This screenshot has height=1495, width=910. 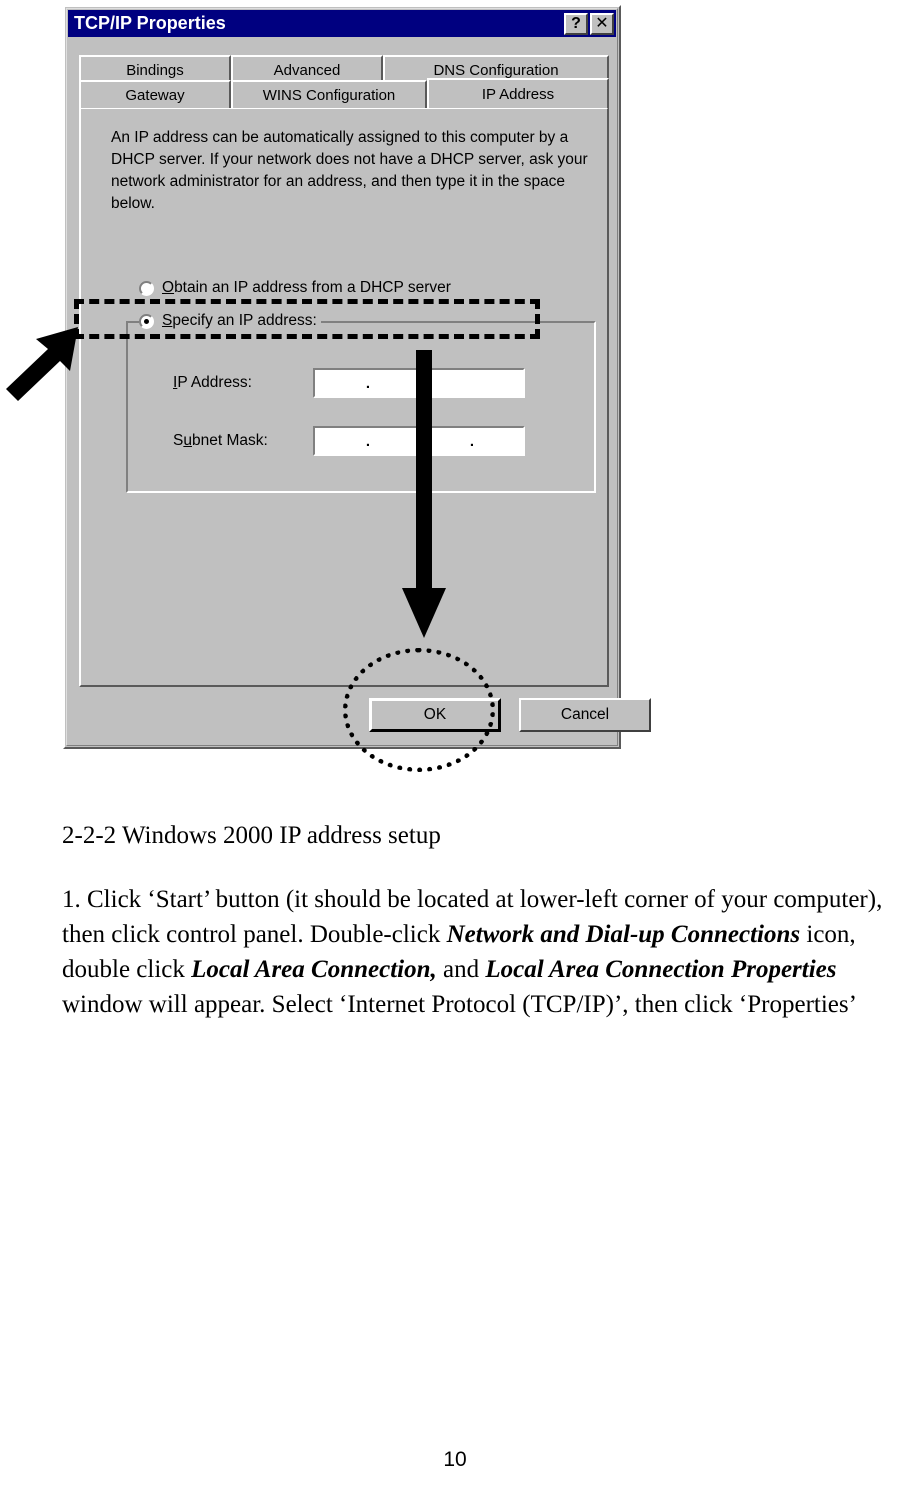 I want to click on tab-gateway: Gateway, so click(x=155, y=94).